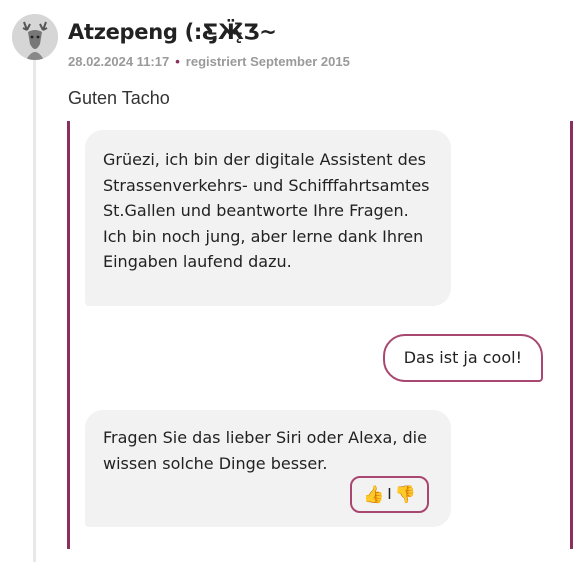  What do you see at coordinates (267, 61) in the screenshot?
I see `registration-info: registriert September 2015` at bounding box center [267, 61].